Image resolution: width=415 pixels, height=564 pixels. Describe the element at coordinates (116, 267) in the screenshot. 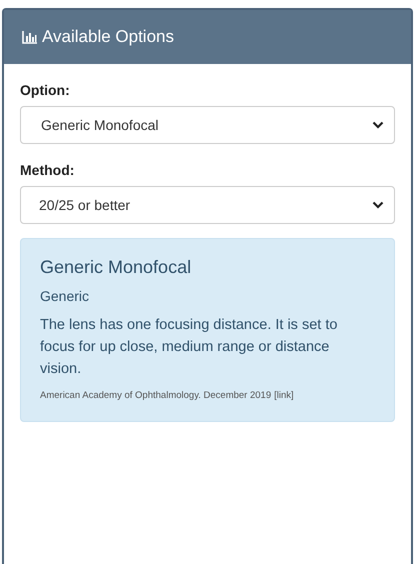

I see `info-title: Generic Monofocal` at that location.